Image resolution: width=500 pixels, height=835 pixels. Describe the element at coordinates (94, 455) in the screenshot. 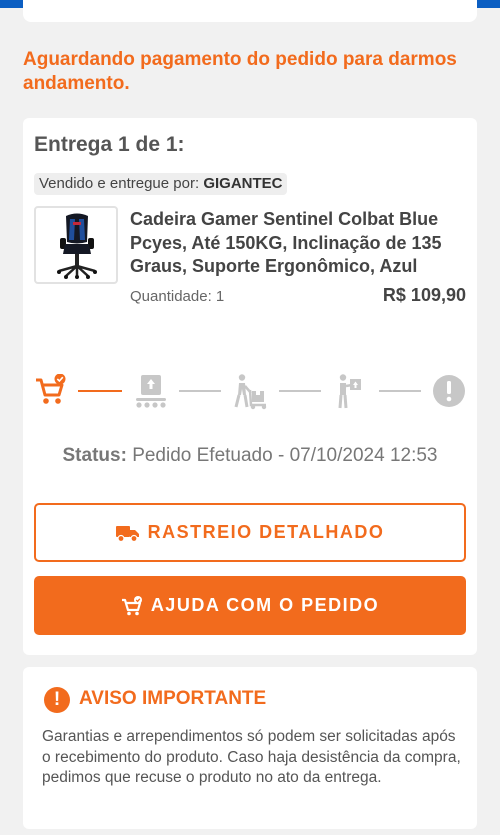

I see `status-label: Status:` at that location.